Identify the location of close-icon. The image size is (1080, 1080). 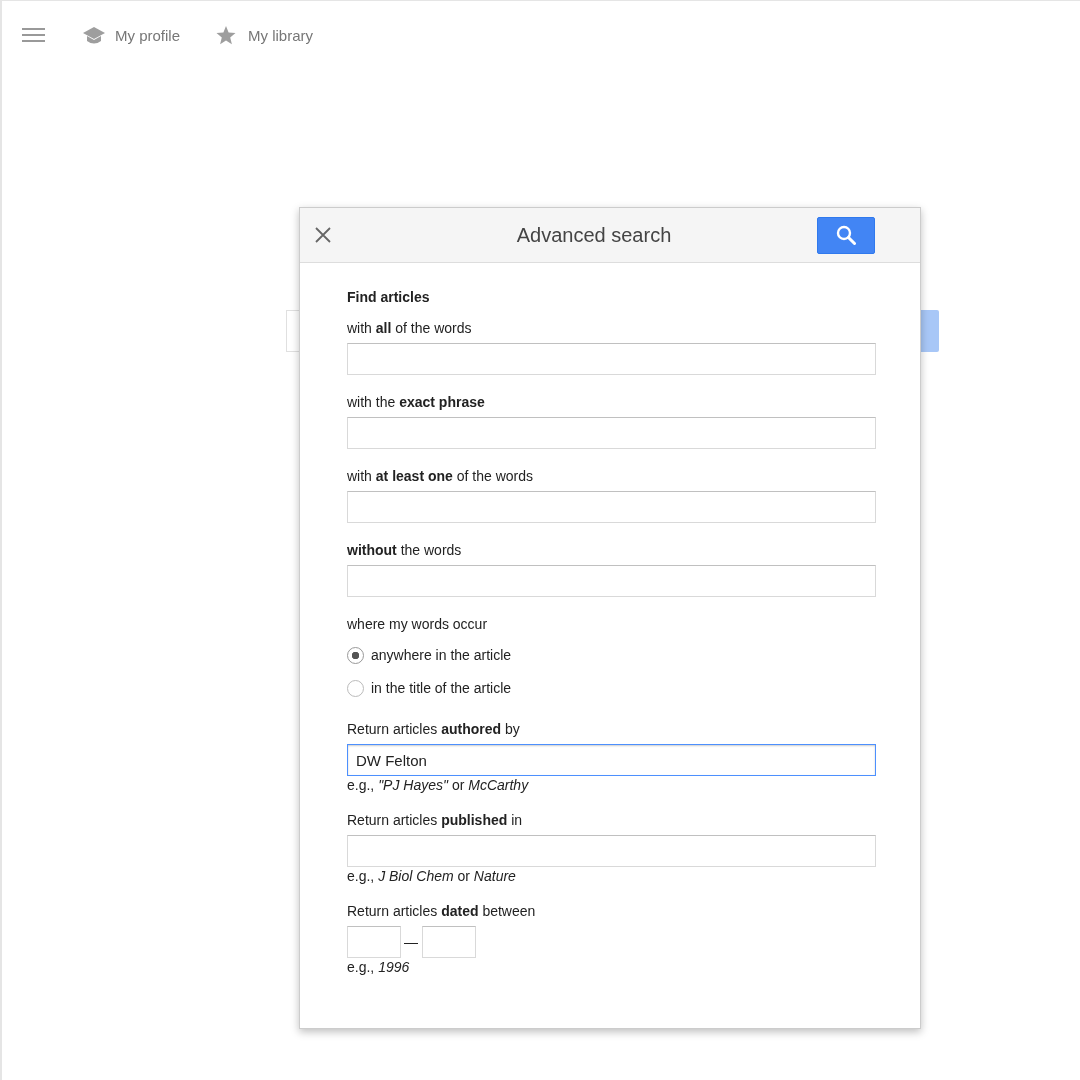
(323, 235).